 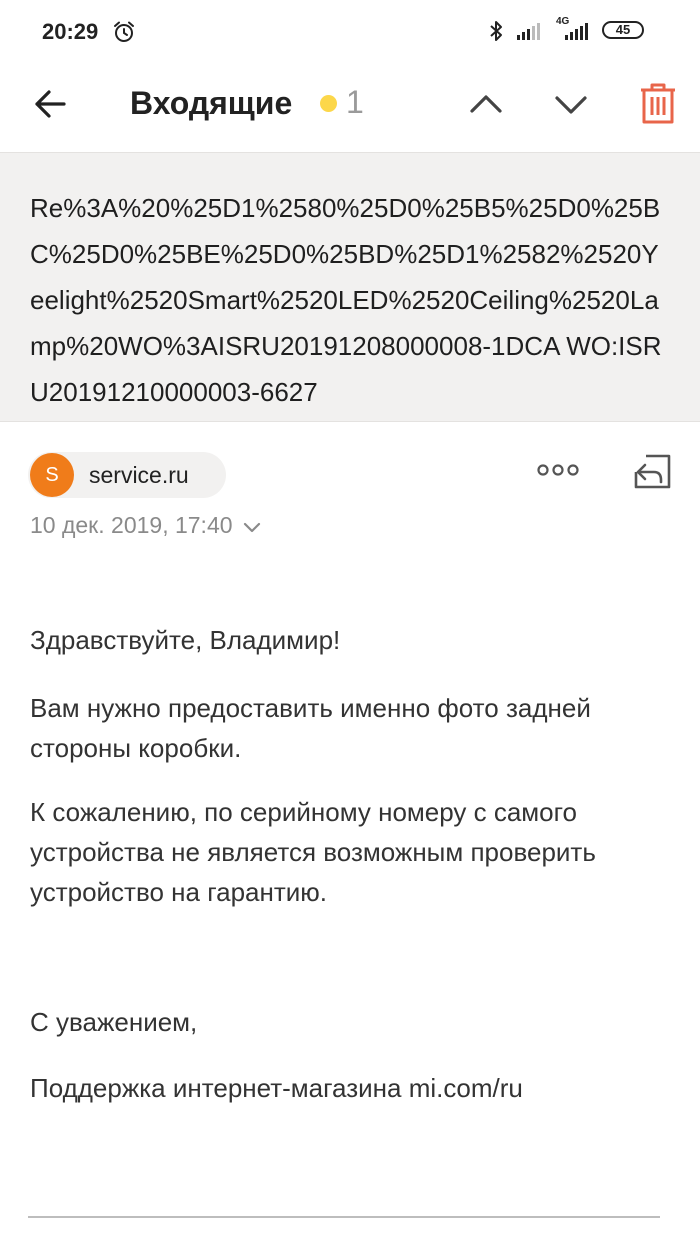 I want to click on unread-indicator-dot, so click(x=328, y=103).